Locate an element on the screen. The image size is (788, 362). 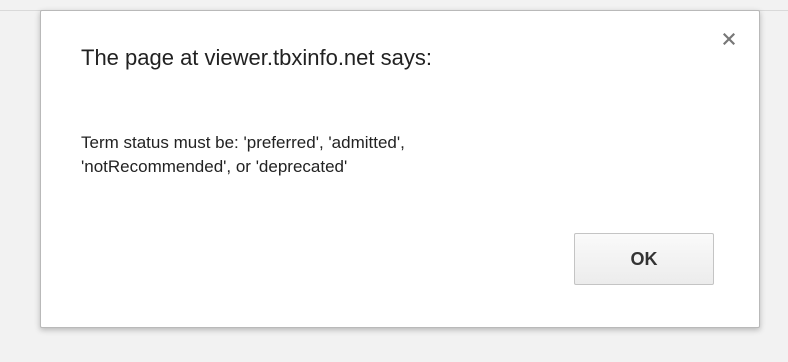
ok-button: OK is located at coordinates (644, 259).